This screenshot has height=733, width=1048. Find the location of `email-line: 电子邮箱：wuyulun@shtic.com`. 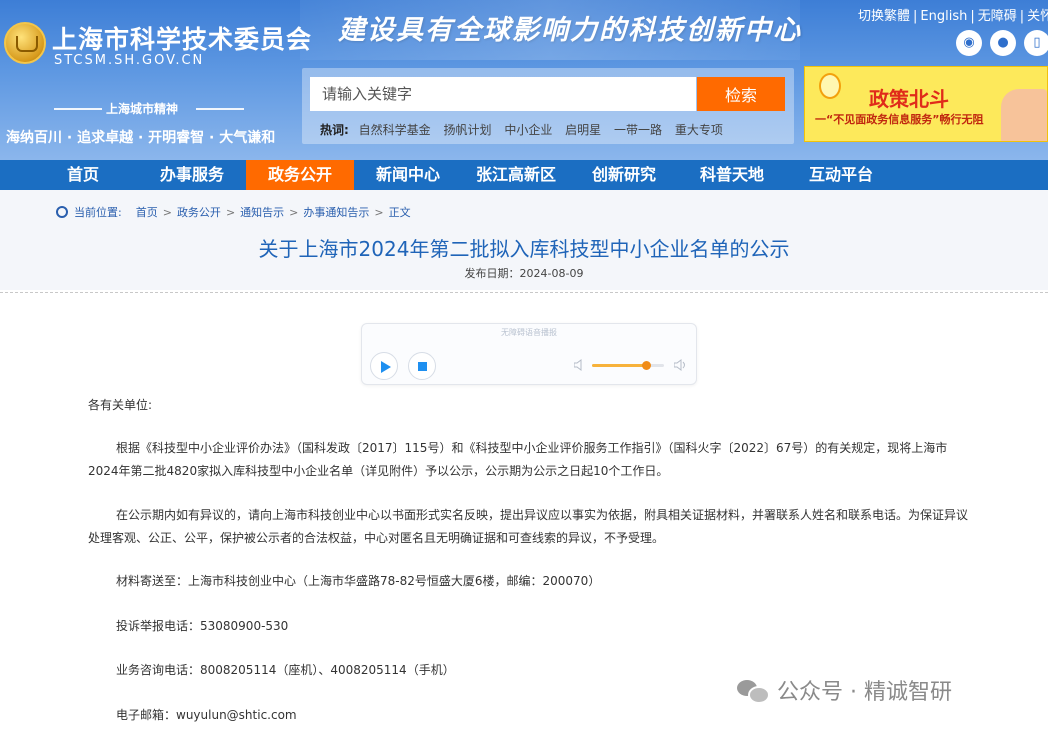

email-line: 电子邮箱：wuyulun@shtic.com is located at coordinates (206, 715).